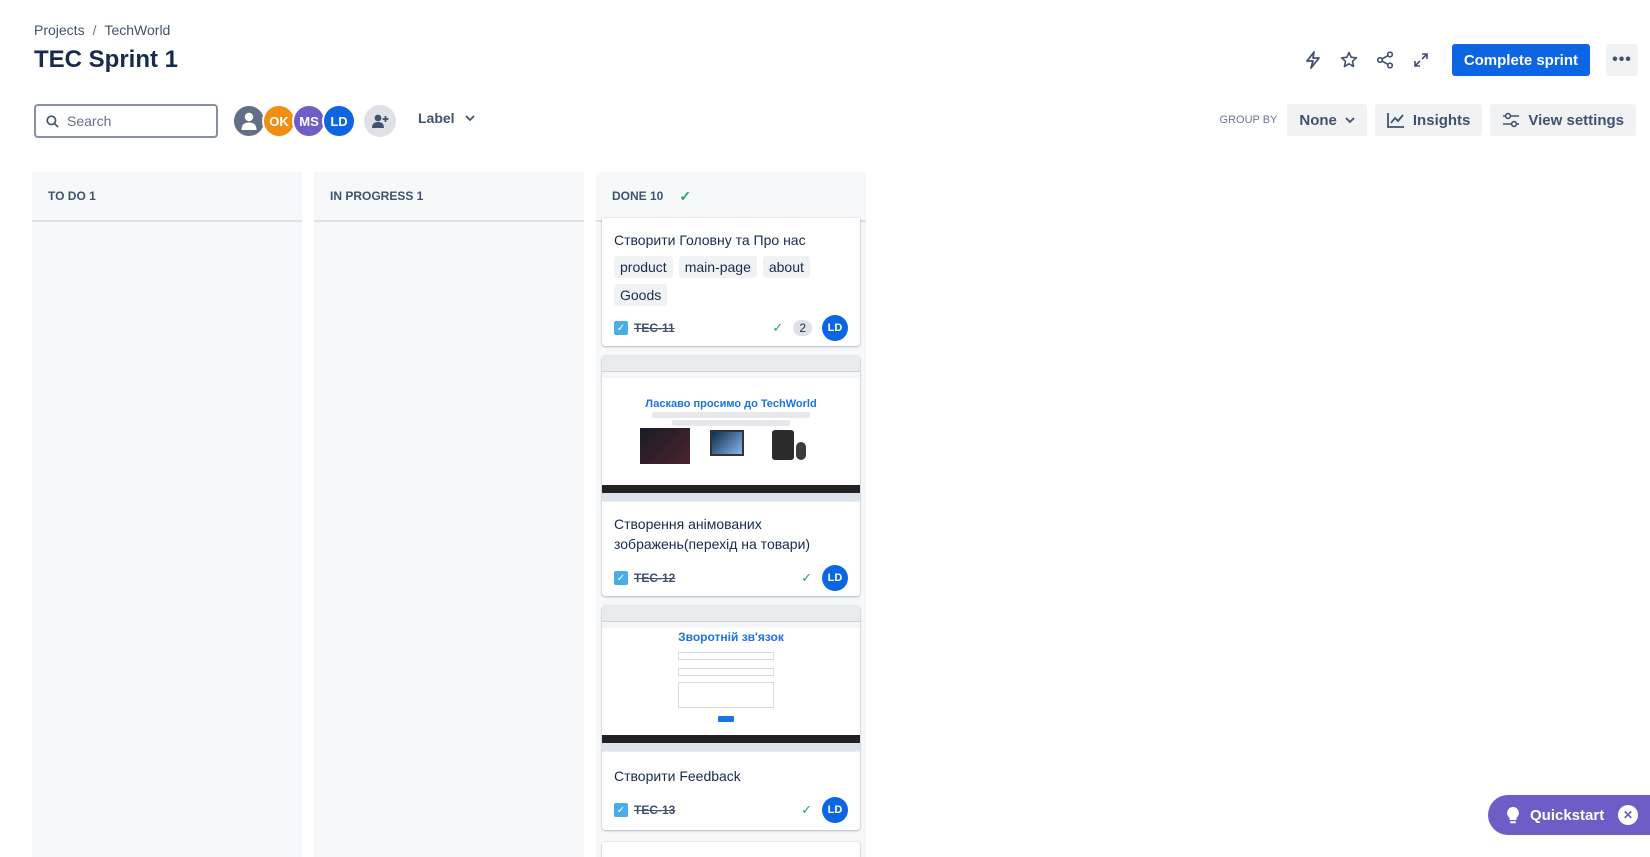 This screenshot has width=1650, height=857. I want to click on column-header-in-progress: IN PROGRESS 1, so click(449, 197).